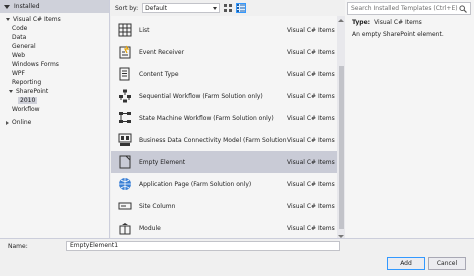  I want to click on tree-node-windows-forms: Windows Forms, so click(54, 64).